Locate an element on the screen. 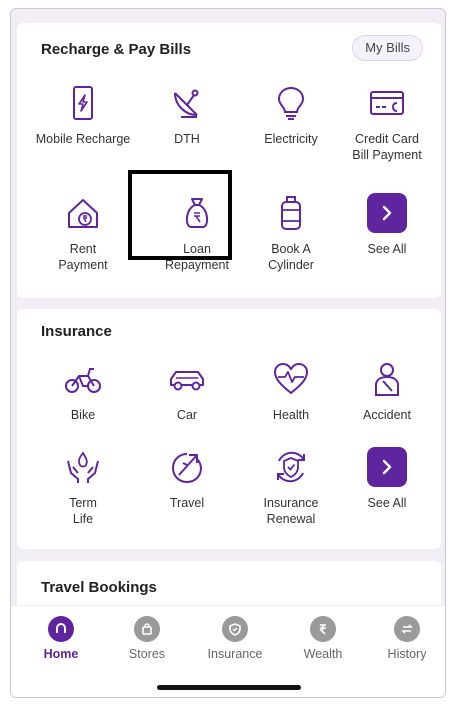 The image size is (456, 705). tile-label: Accident is located at coordinates (387, 415).